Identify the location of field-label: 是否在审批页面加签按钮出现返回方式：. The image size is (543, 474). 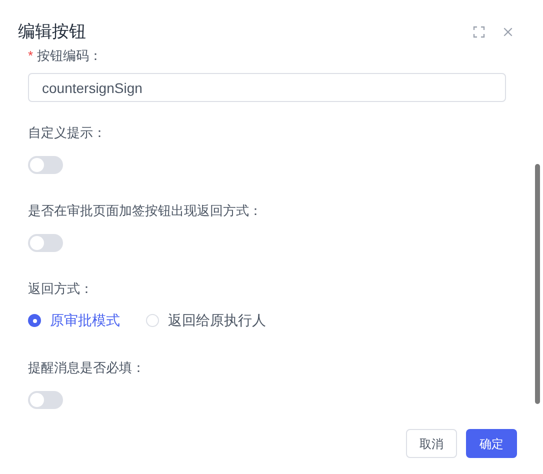
(145, 211).